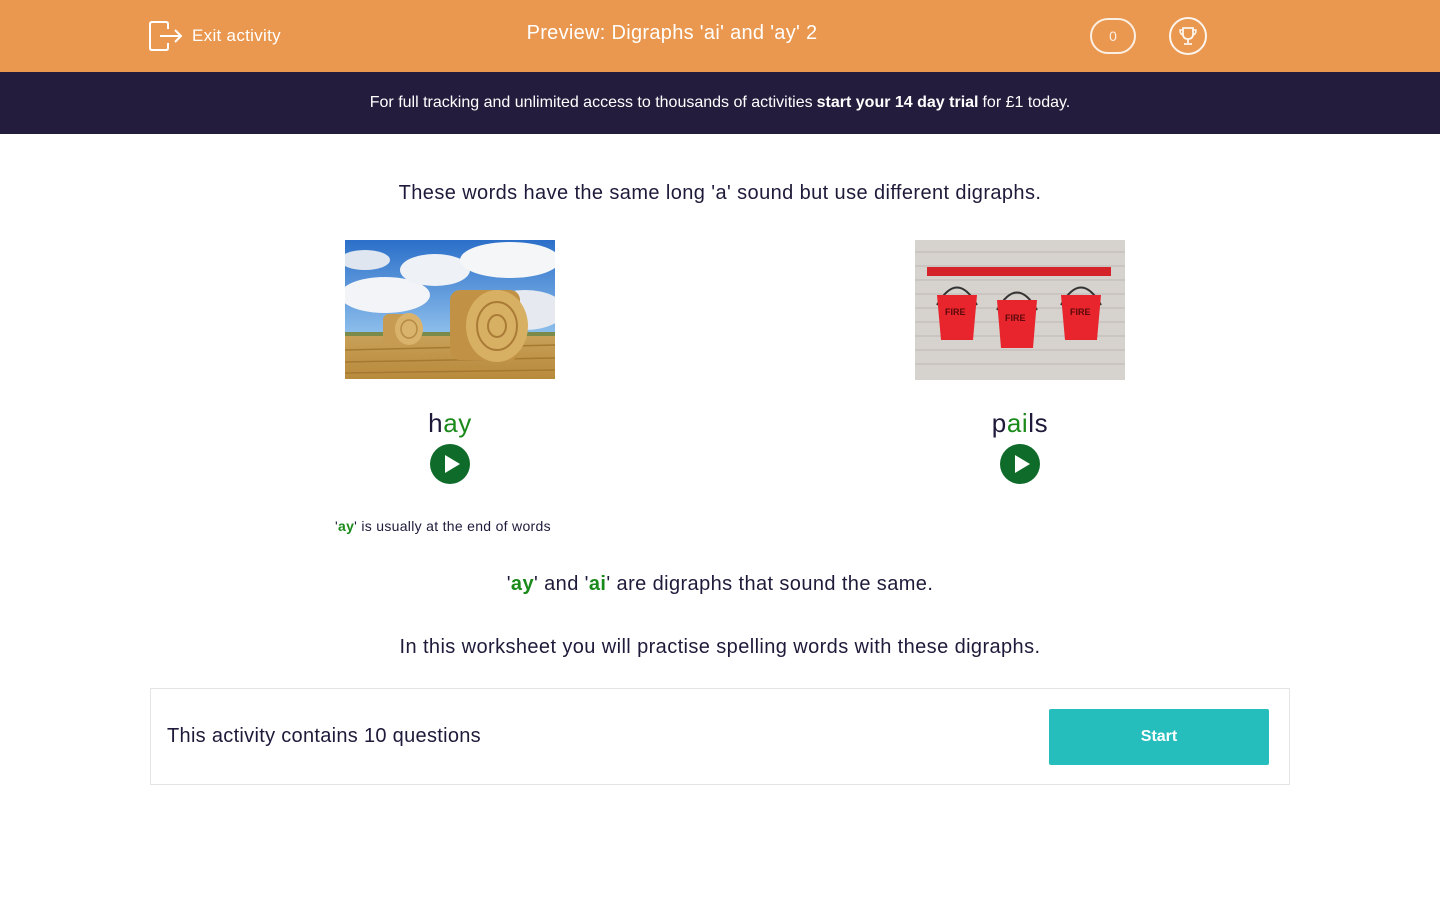 This screenshot has width=1440, height=900. What do you see at coordinates (324, 736) in the screenshot?
I see `question-count: This activity contains 10 questions` at bounding box center [324, 736].